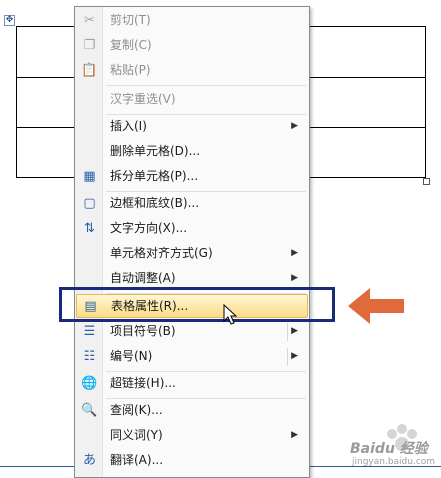 This screenshot has width=441, height=478. I want to click on split-cells-icon: ▦, so click(89, 176).